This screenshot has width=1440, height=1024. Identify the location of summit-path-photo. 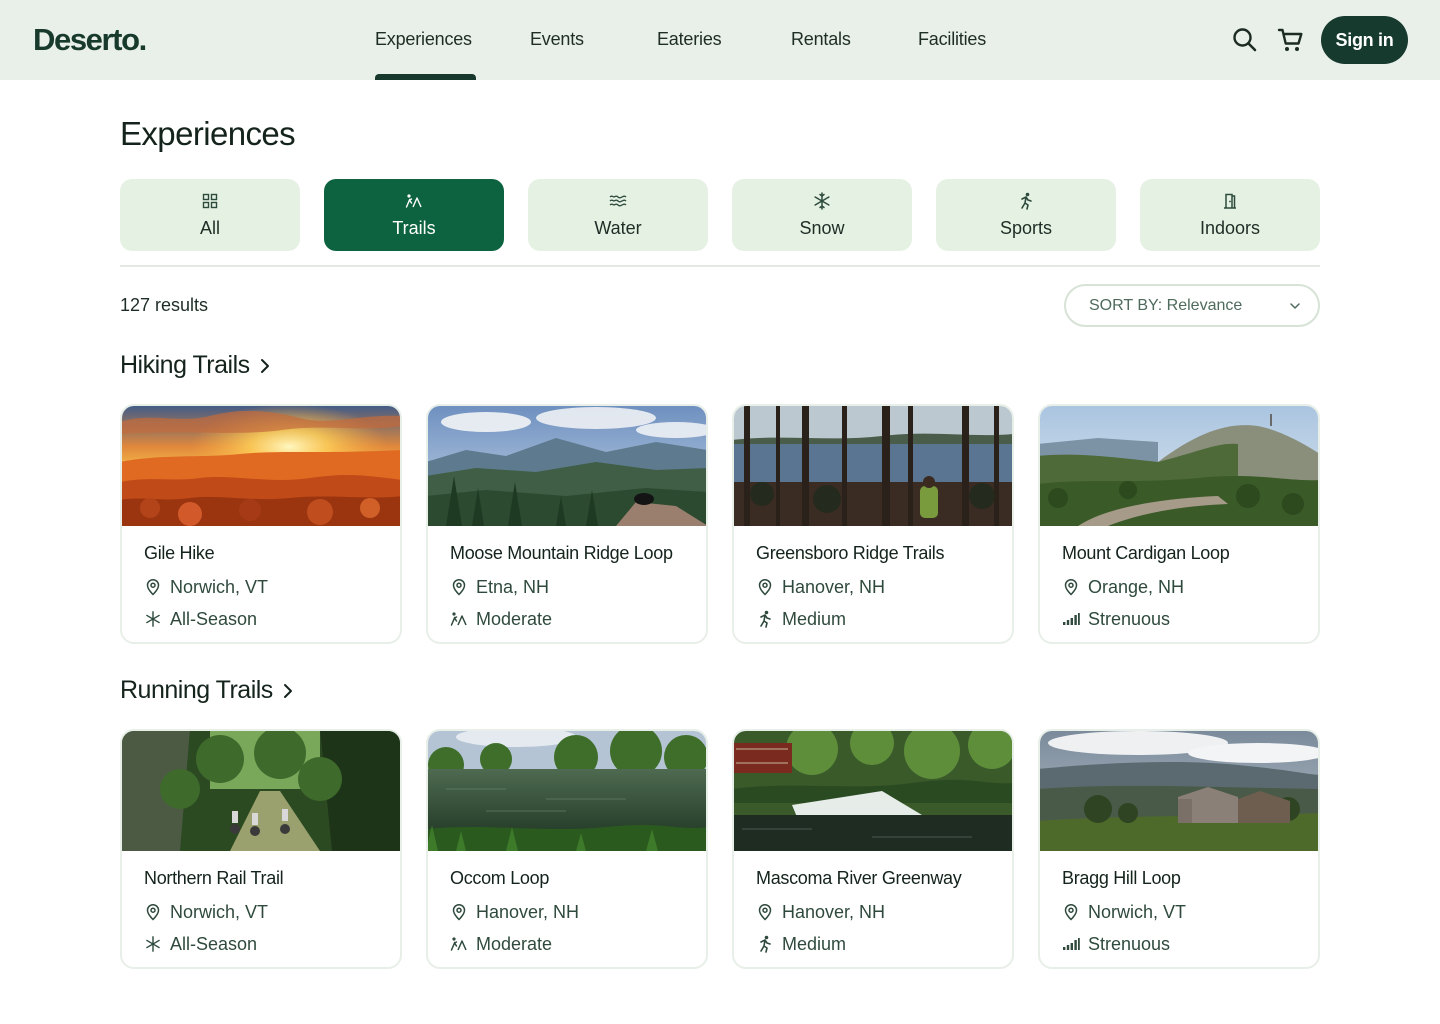
(1179, 466).